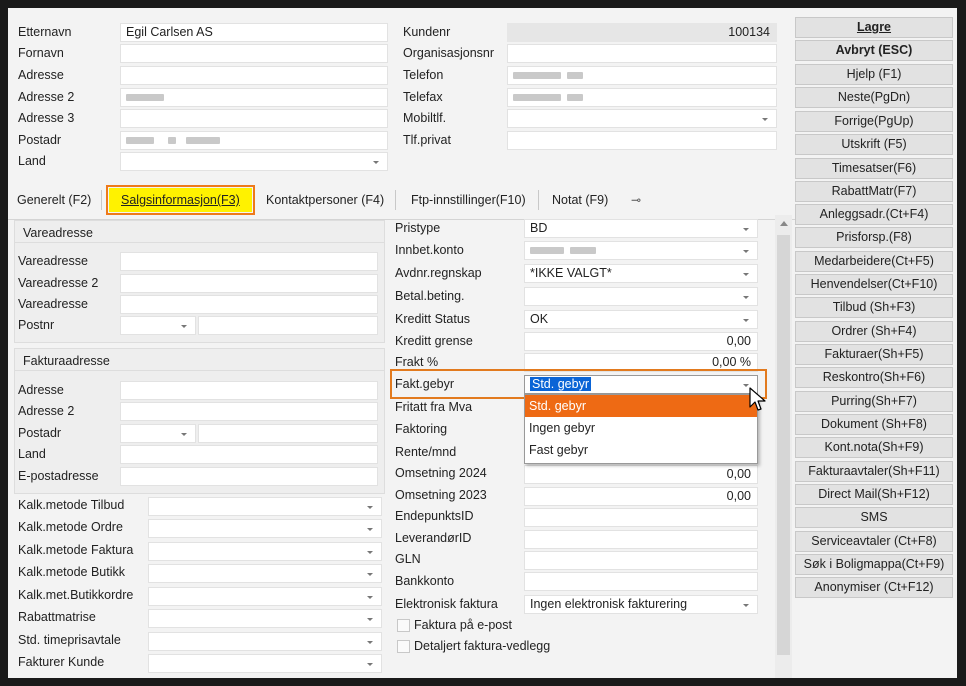  What do you see at coordinates (265, 641) in the screenshot?
I see `timeprisavtale-select` at bounding box center [265, 641].